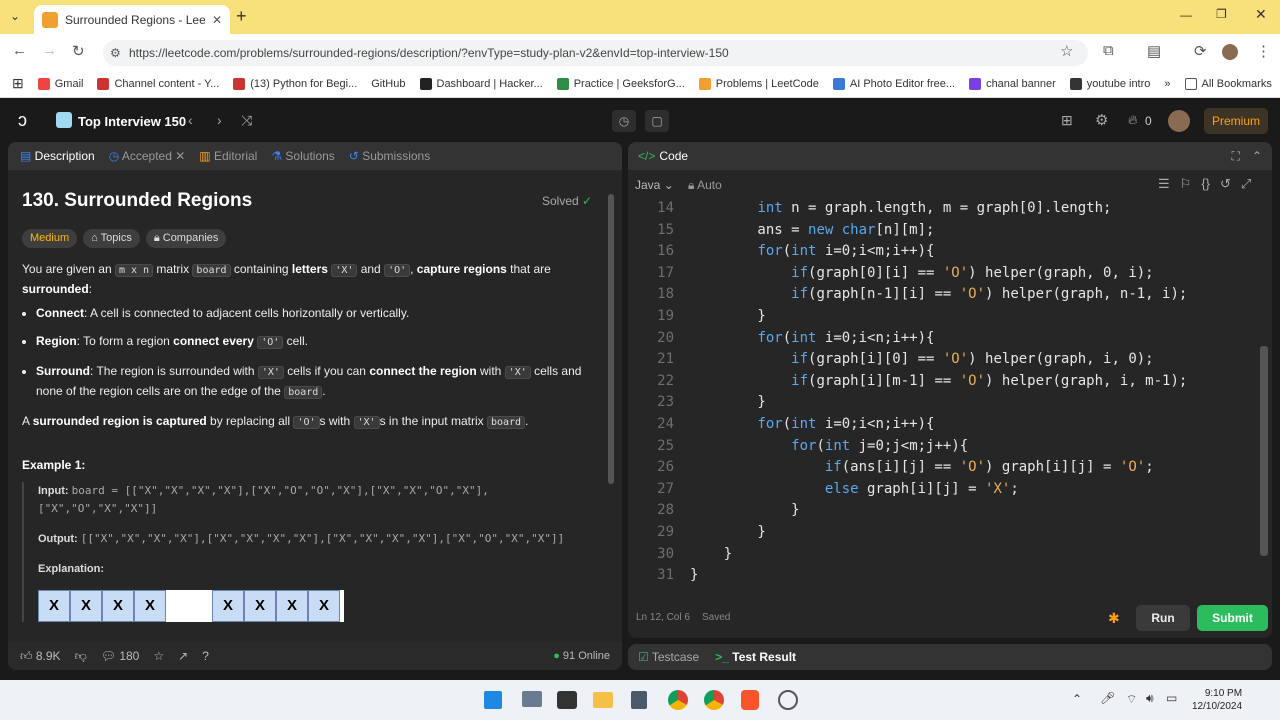  Describe the element at coordinates (1066, 51) in the screenshot. I see `bookmark-star-icon: ☆` at that location.